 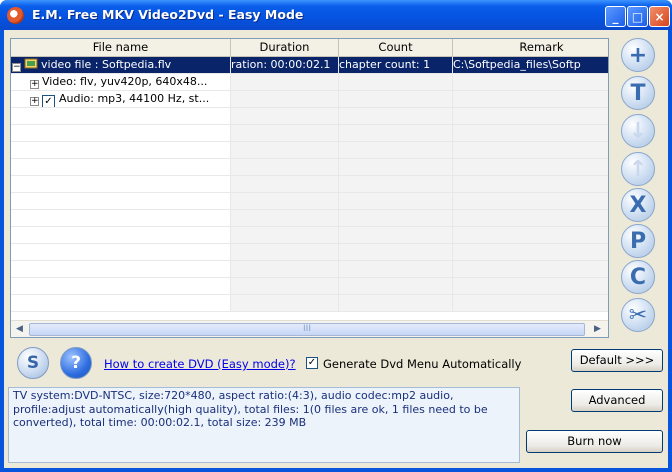 I want to click on column-header-duration: Duration, so click(x=285, y=48).